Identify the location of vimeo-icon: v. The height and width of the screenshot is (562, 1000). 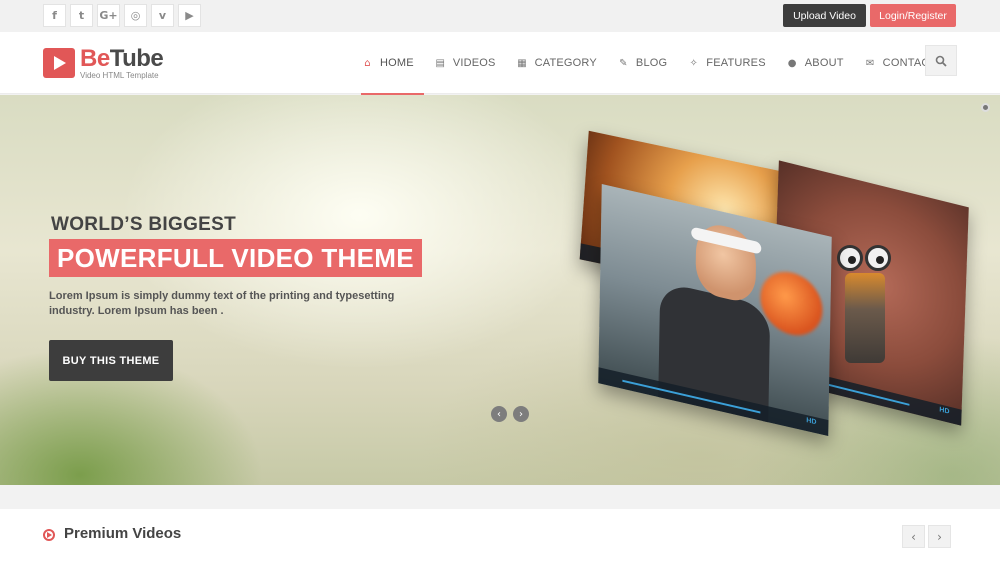
(162, 15).